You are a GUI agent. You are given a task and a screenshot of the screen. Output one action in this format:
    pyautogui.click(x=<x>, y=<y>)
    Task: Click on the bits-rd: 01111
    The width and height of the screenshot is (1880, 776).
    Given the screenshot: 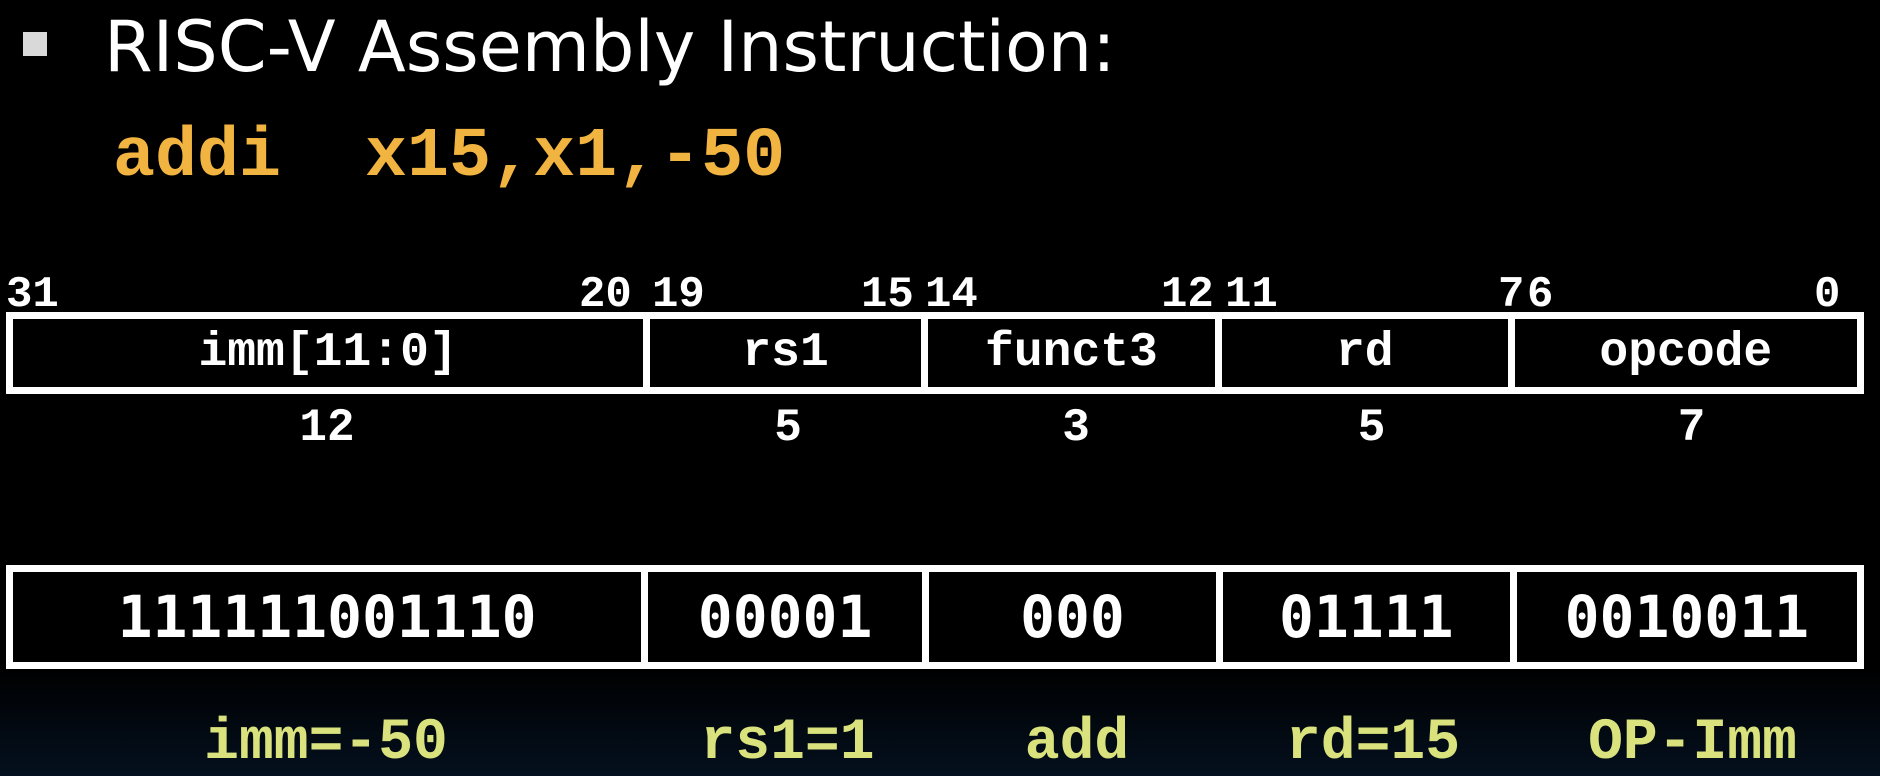 What is the action you would take?
    pyautogui.click(x=1370, y=617)
    